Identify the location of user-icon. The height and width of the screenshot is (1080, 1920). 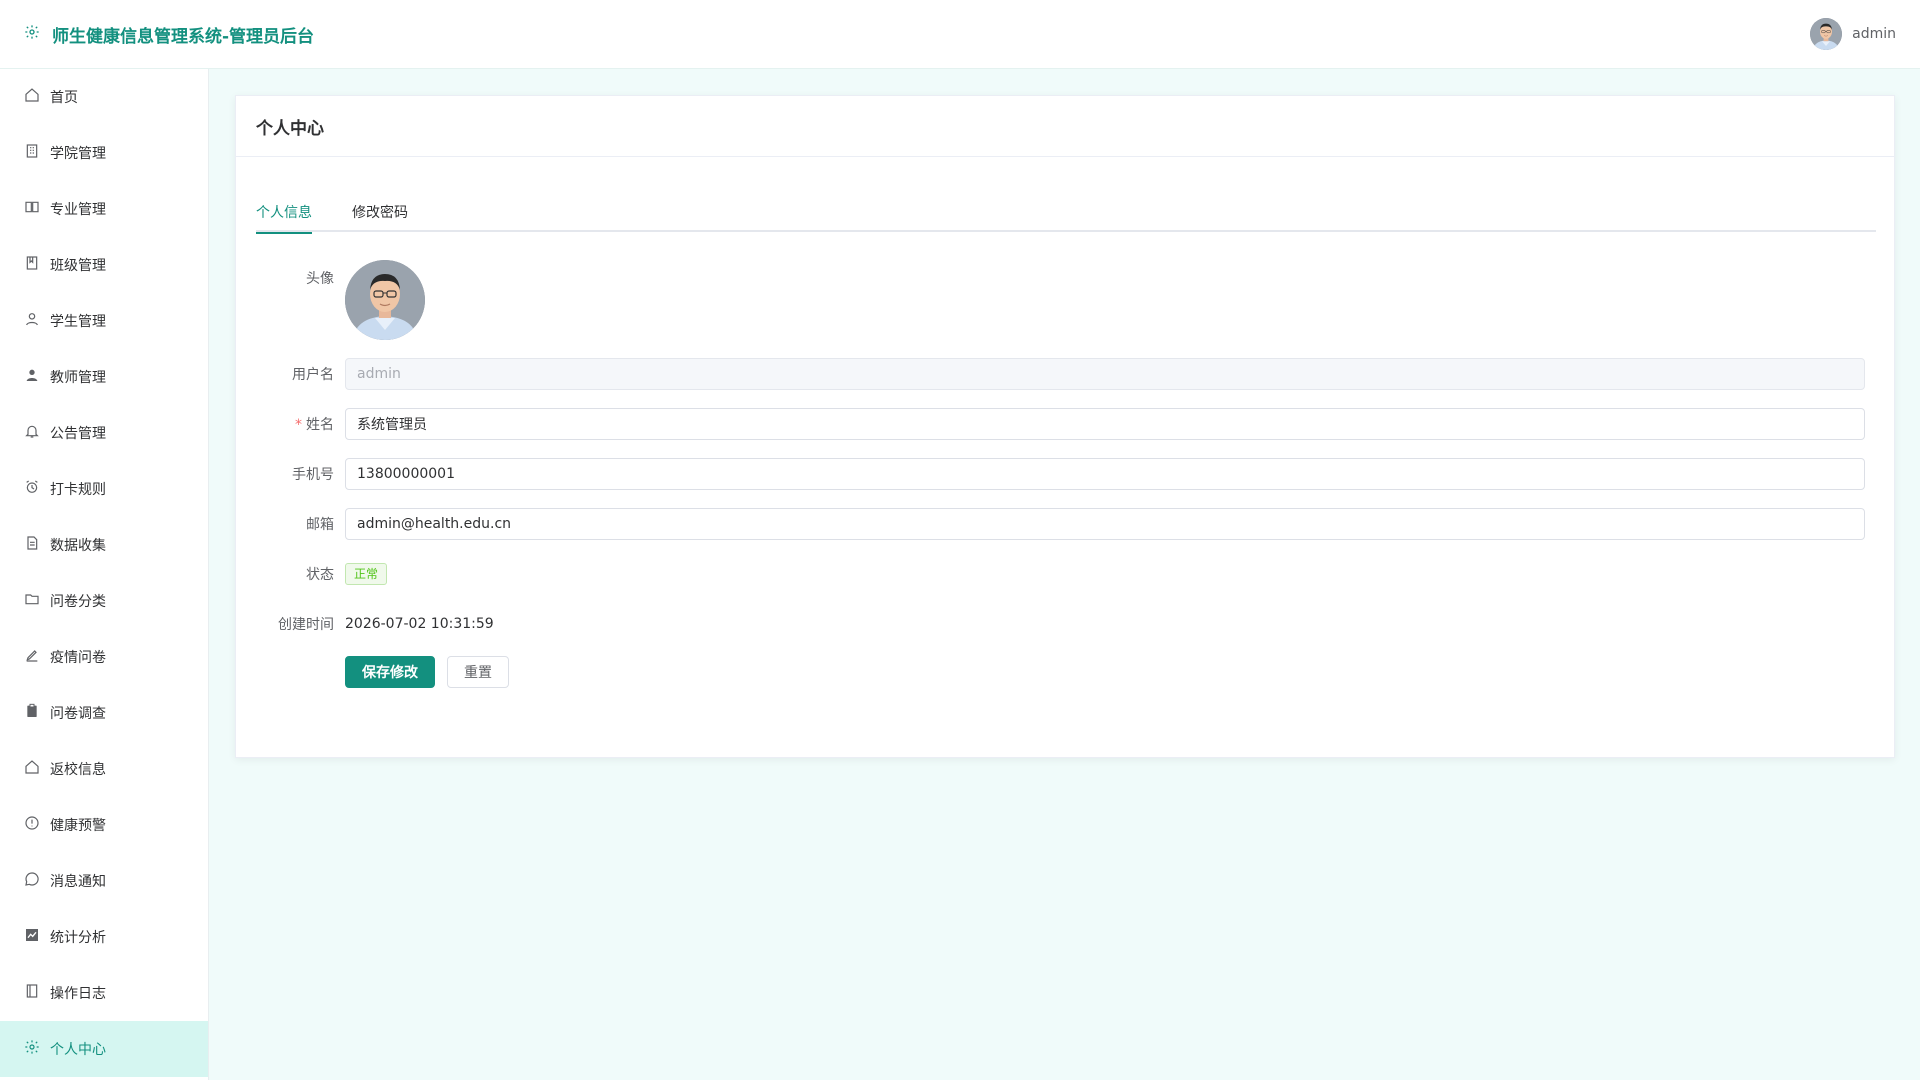
(32, 321).